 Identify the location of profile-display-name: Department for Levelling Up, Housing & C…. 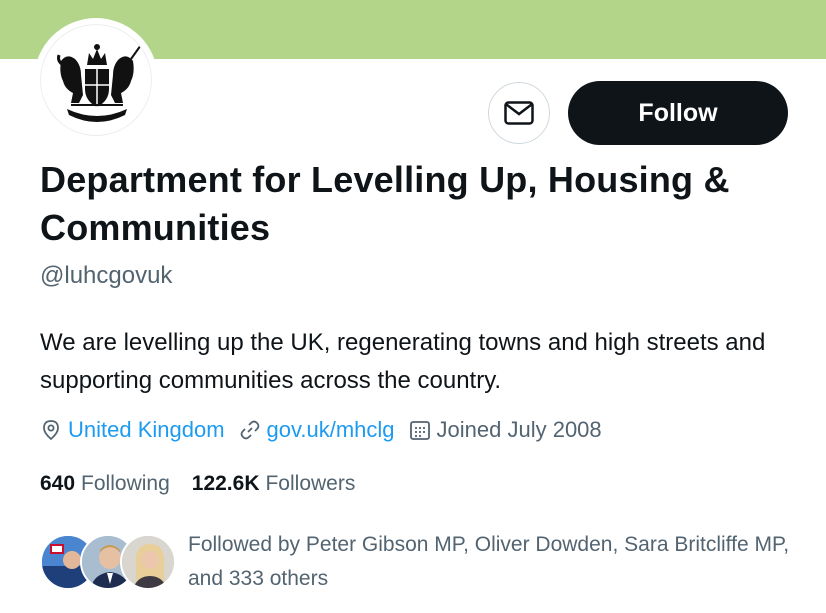
(385, 203).